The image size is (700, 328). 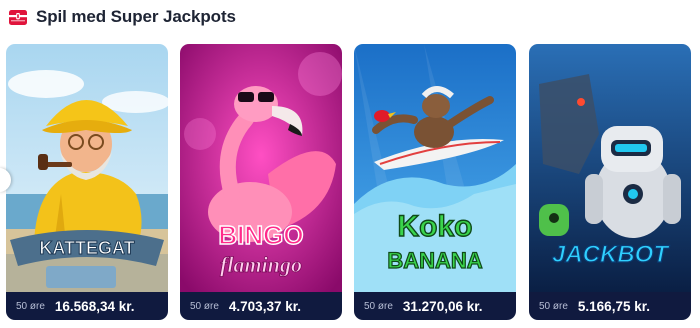 I want to click on bingo-logo-top: BINGO, so click(x=260, y=235).